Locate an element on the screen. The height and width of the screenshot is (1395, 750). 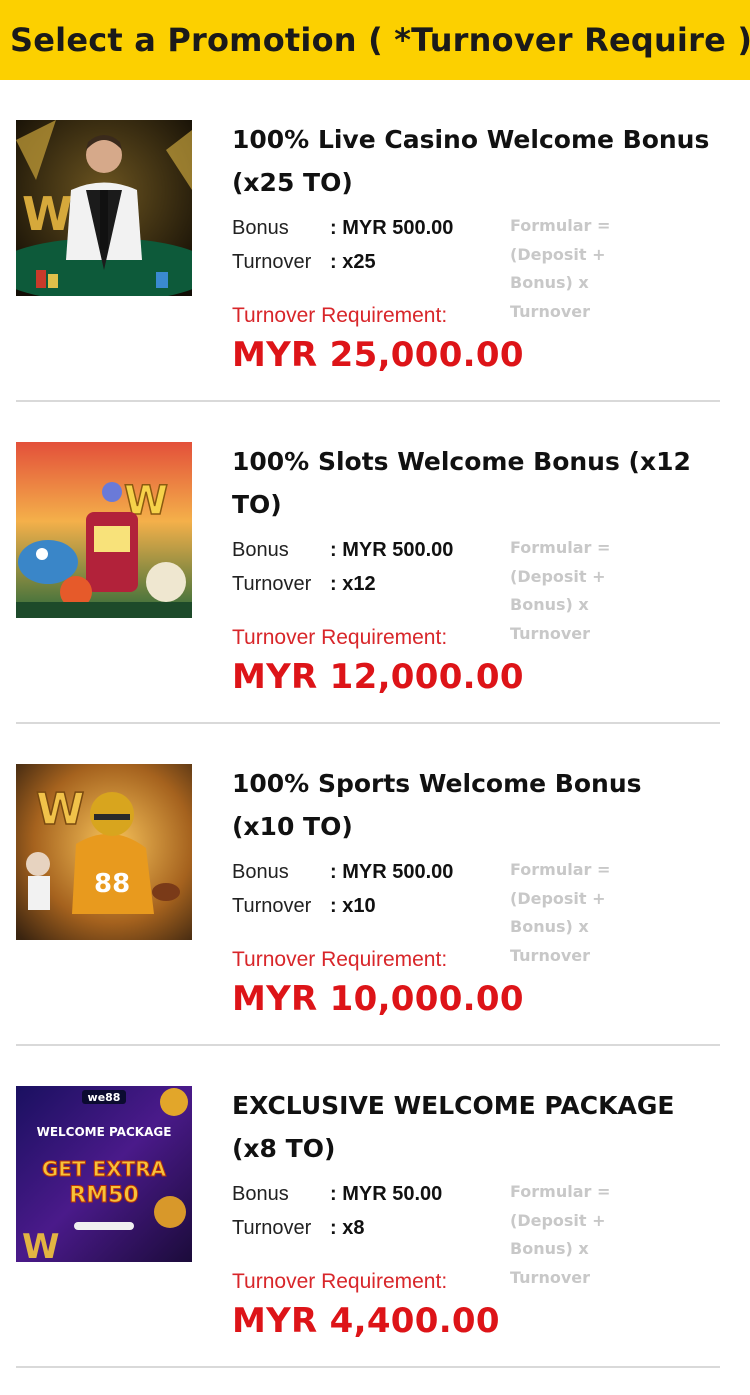
slots-characters-image: W is located at coordinates (104, 530).